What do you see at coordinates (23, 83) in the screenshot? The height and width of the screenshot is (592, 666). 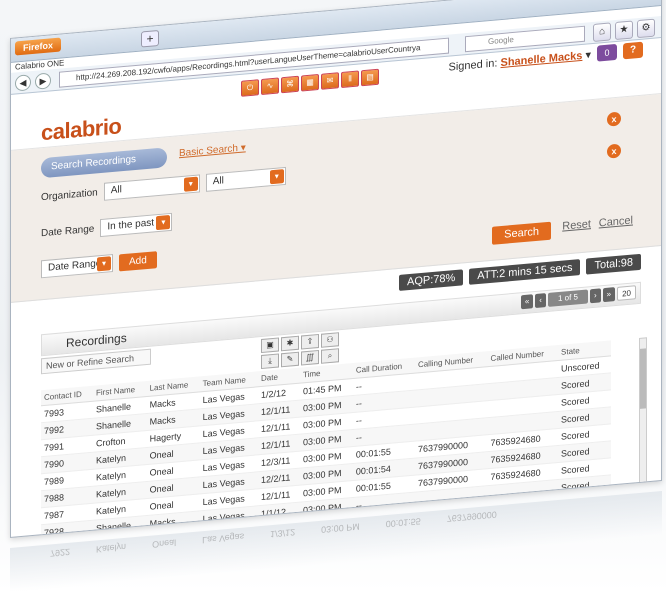 I see `back-icon: ◀` at bounding box center [23, 83].